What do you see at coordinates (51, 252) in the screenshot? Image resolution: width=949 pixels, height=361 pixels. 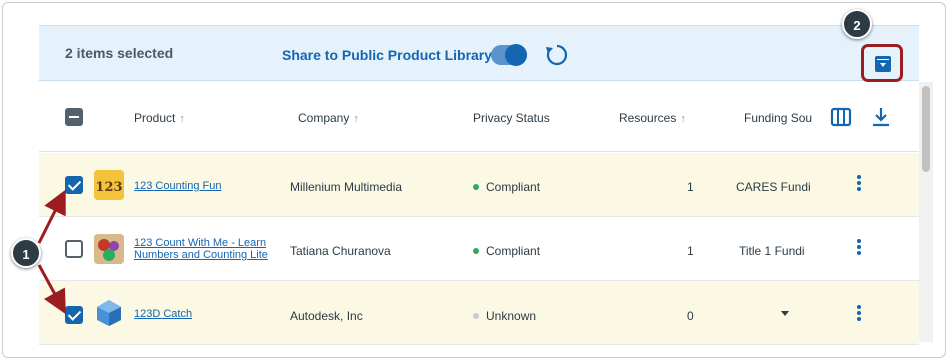 I see `annotation-arrows` at bounding box center [51, 252].